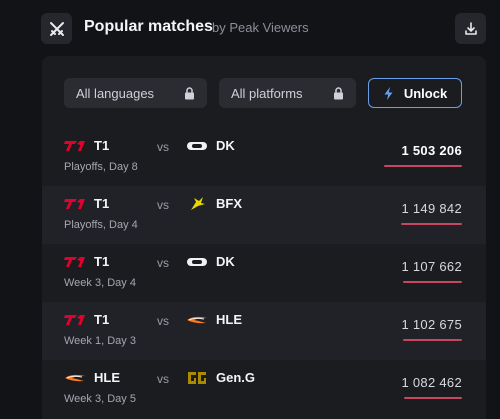  I want to click on peak-viewers: 1 503 206, so click(431, 150).